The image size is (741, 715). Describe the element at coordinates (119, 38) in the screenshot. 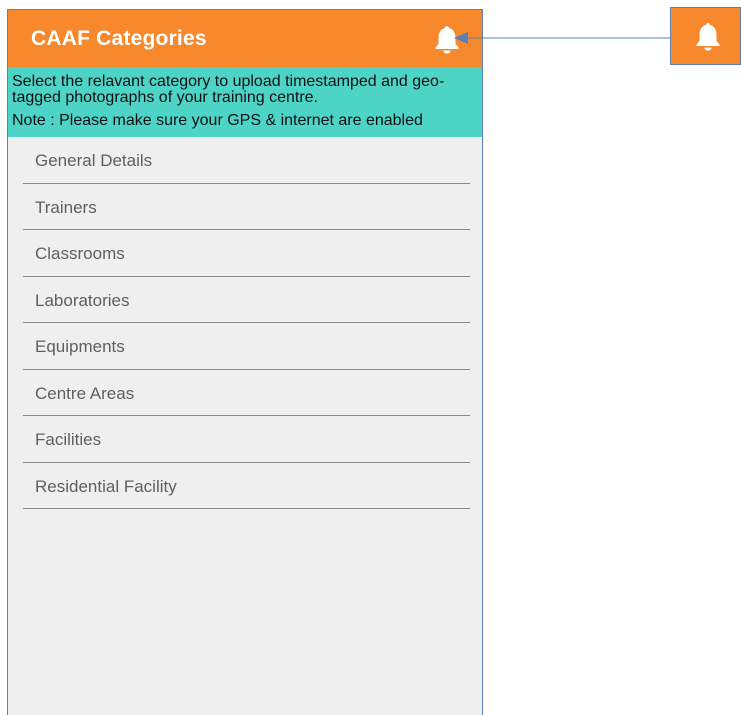

I see `page-title: CAAF Categories` at that location.